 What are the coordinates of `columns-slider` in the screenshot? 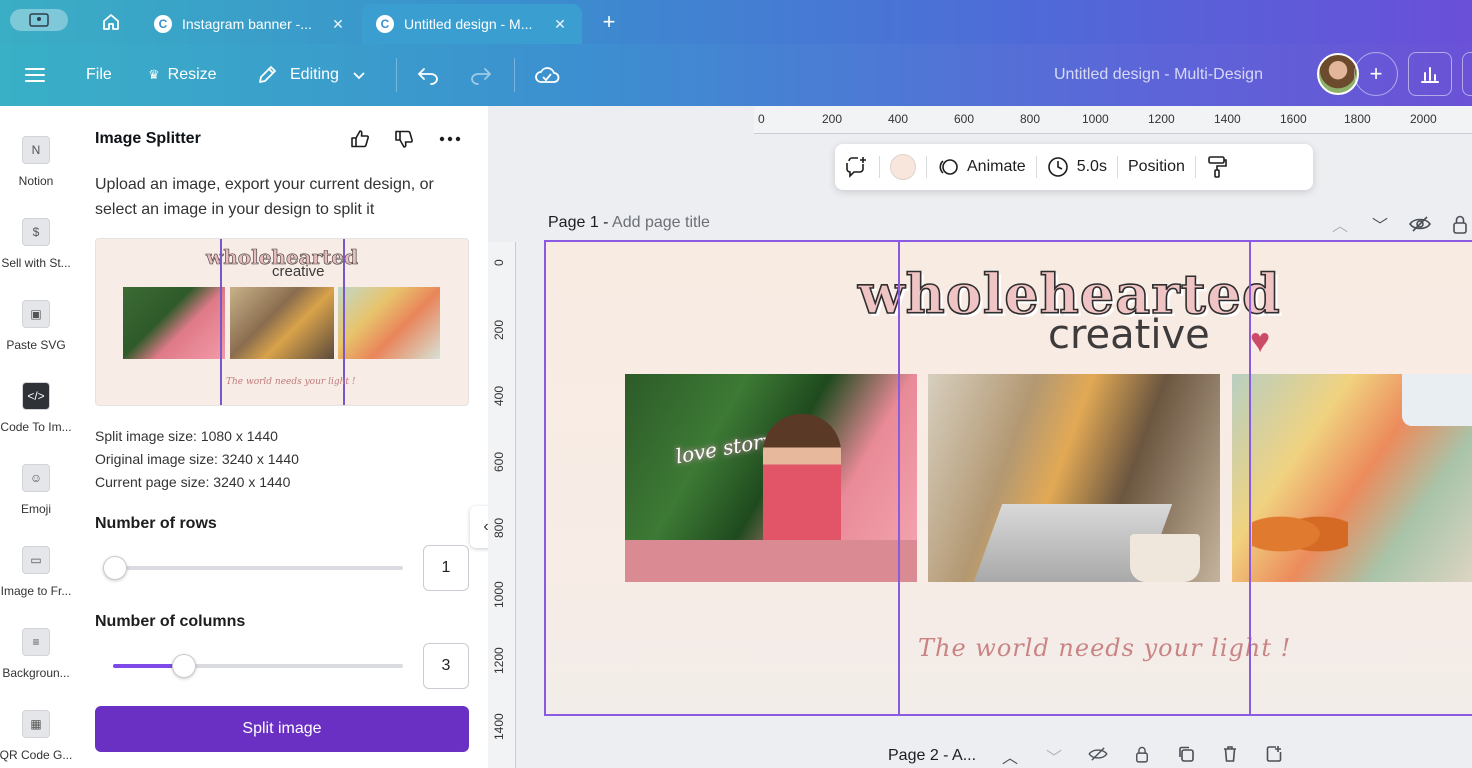 It's located at (258, 666).